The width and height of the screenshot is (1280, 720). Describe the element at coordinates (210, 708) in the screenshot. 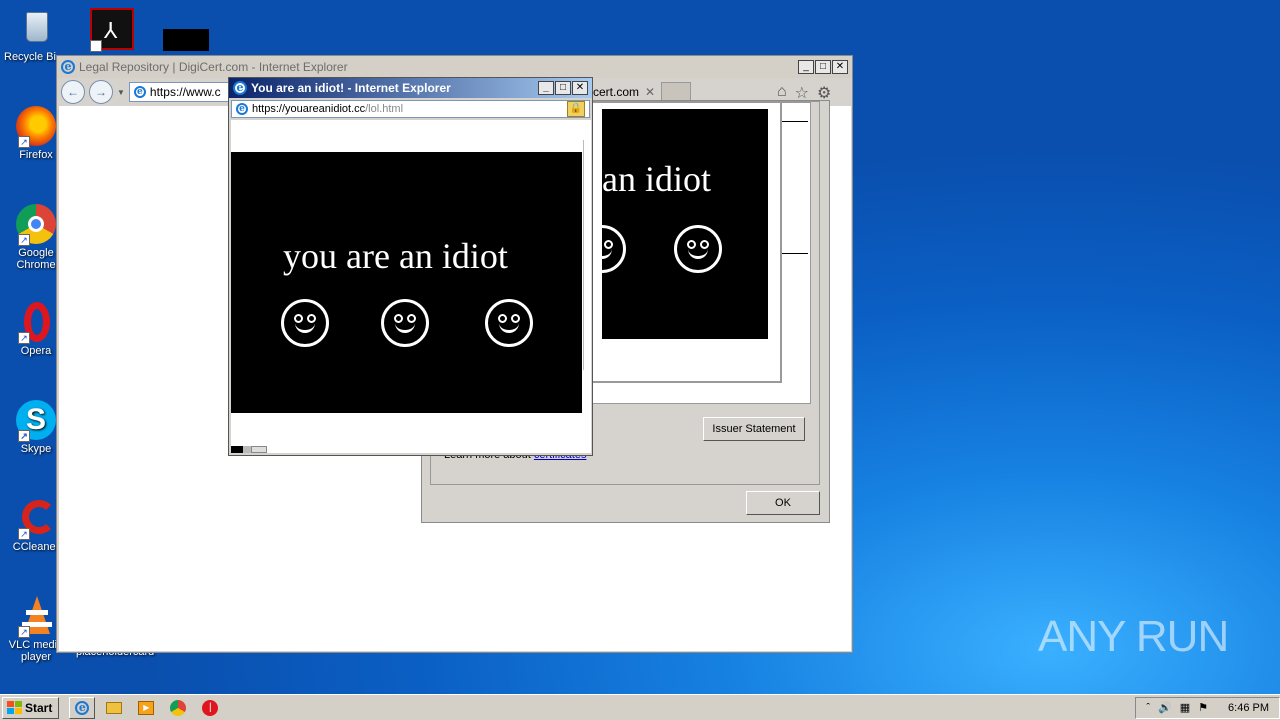

I see `taskbar-opera-icon: |` at that location.